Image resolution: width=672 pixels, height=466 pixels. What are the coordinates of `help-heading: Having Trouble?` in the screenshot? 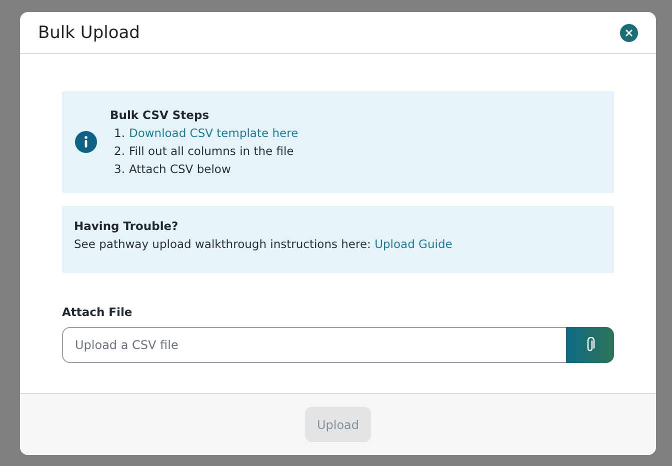 It's located at (127, 226).